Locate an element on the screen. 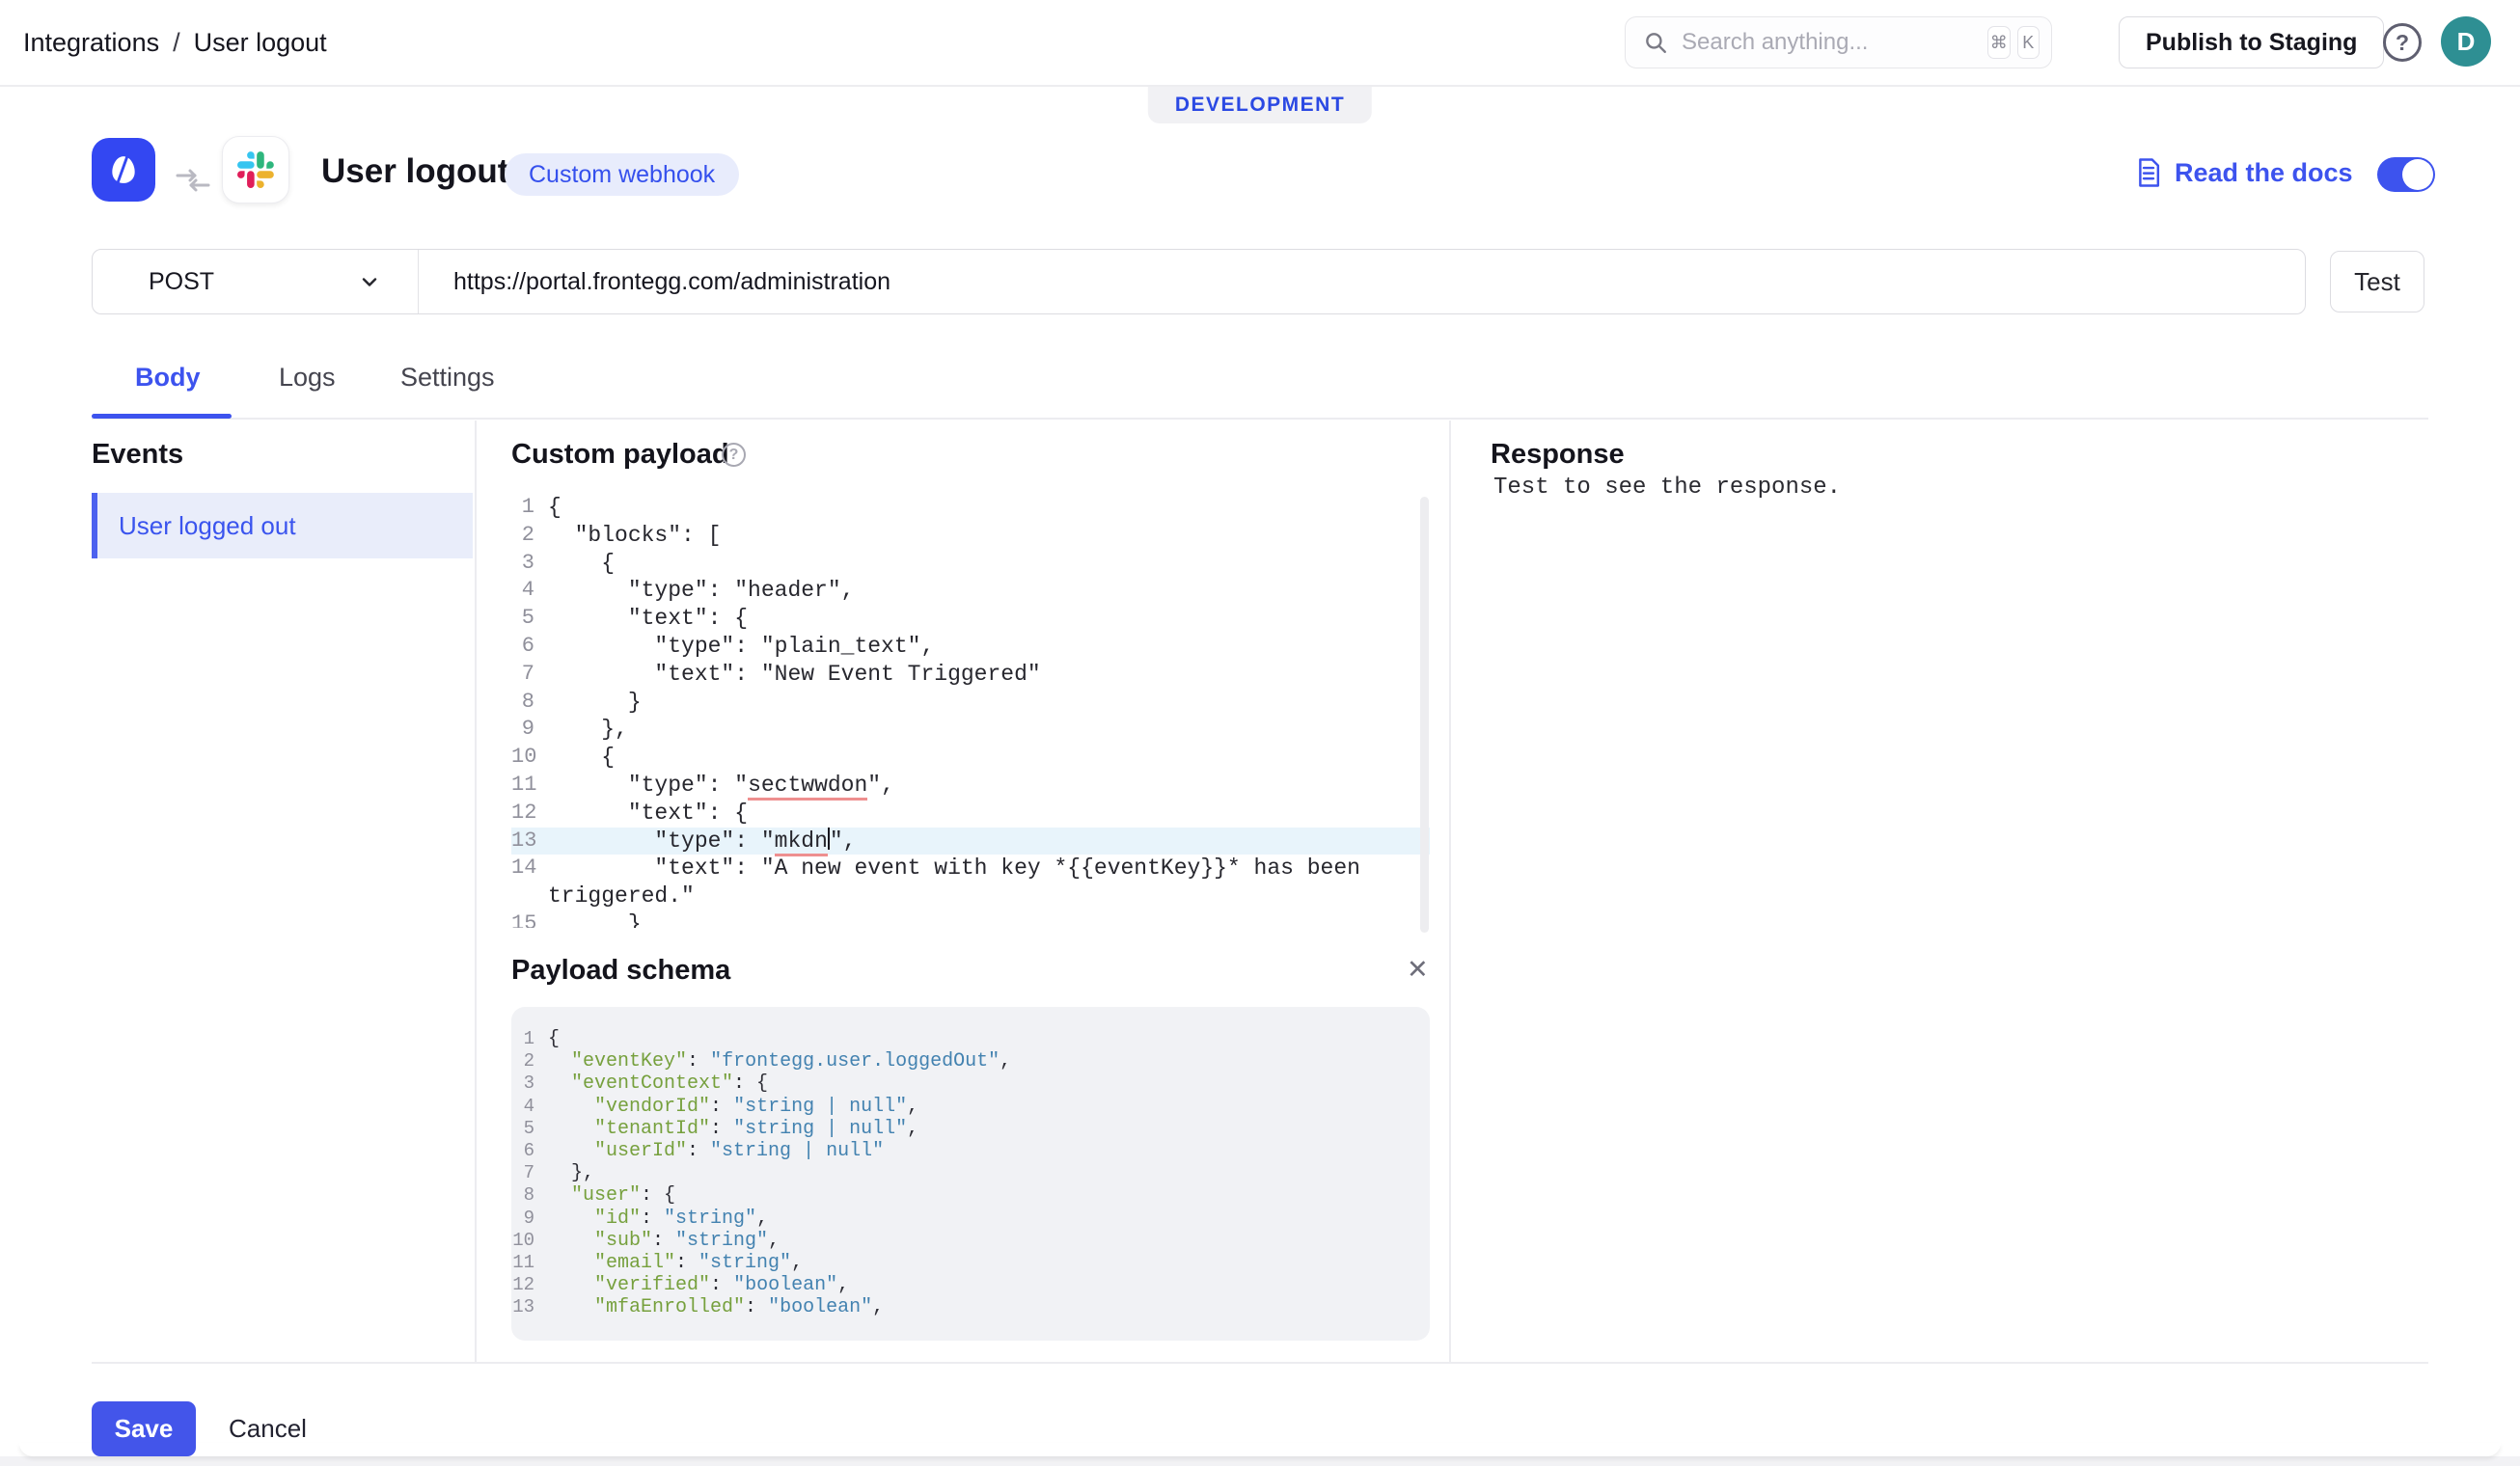 The width and height of the screenshot is (2520, 1466). slack-logo-tile is located at coordinates (256, 170).